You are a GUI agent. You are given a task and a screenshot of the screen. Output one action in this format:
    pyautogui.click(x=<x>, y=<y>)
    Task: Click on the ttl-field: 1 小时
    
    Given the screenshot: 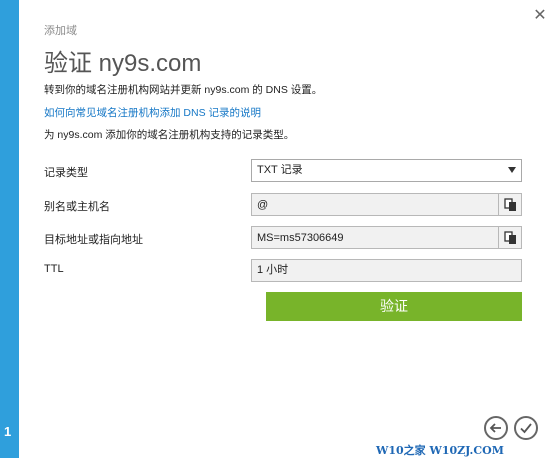 What is the action you would take?
    pyautogui.click(x=386, y=270)
    